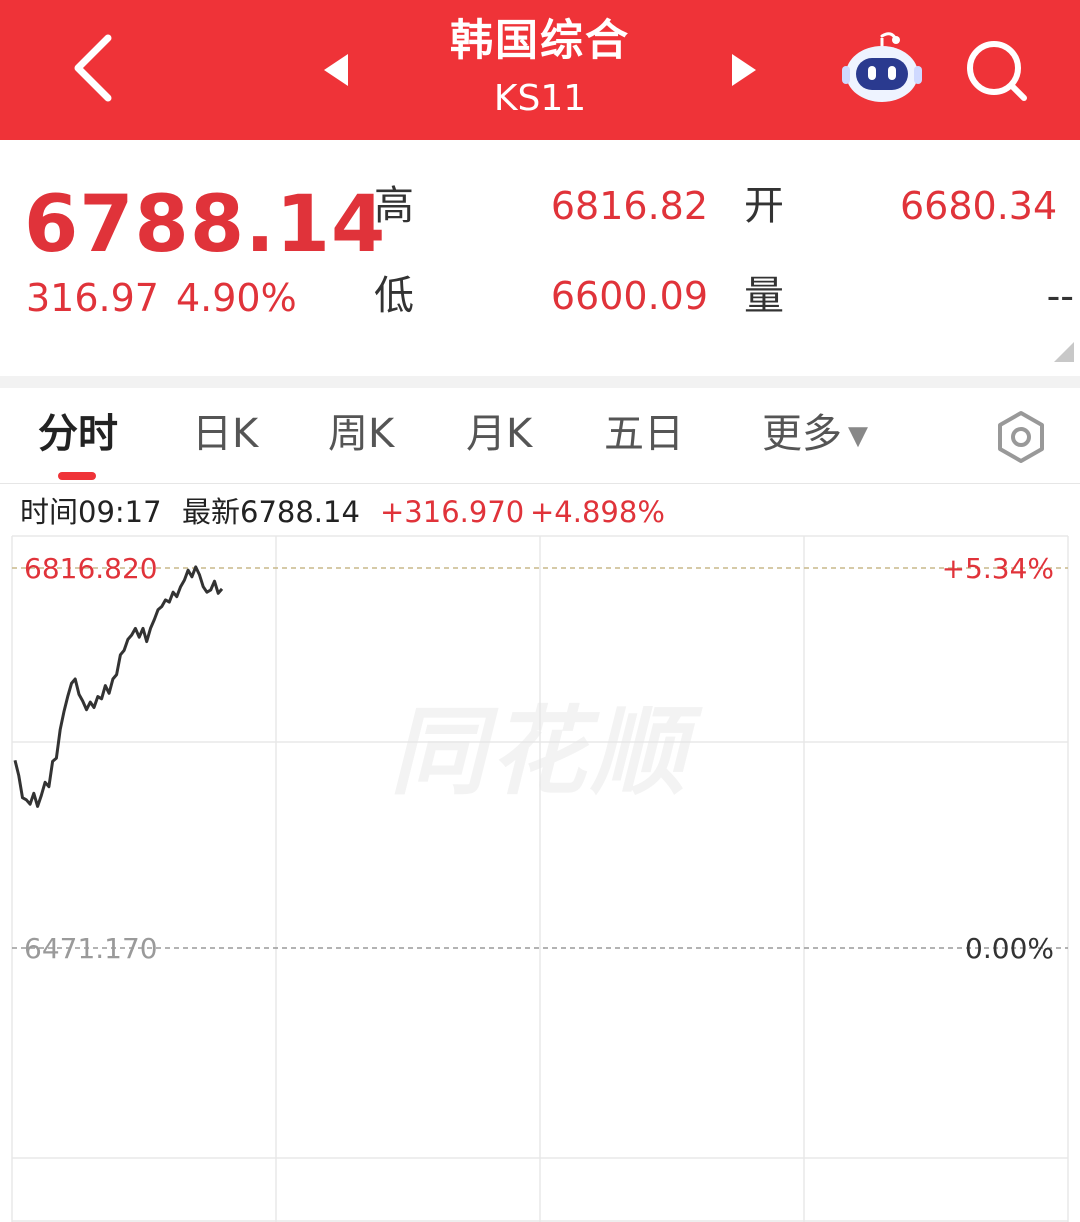 The height and width of the screenshot is (1222, 1080). Describe the element at coordinates (540, 98) in the screenshot. I see `index-code: KS11` at that location.